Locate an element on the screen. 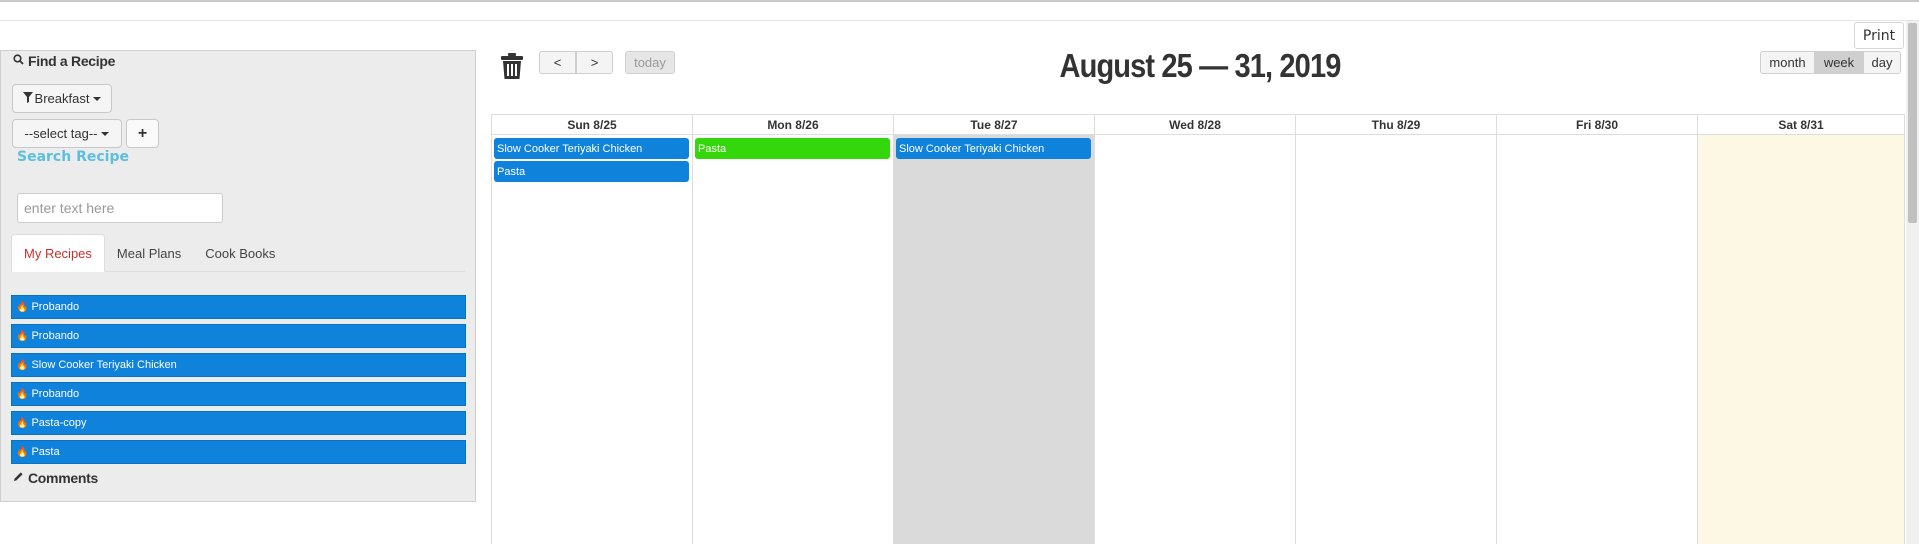 The image size is (1919, 544). tag-dropdown-label: --select tag-- is located at coordinates (61, 133).